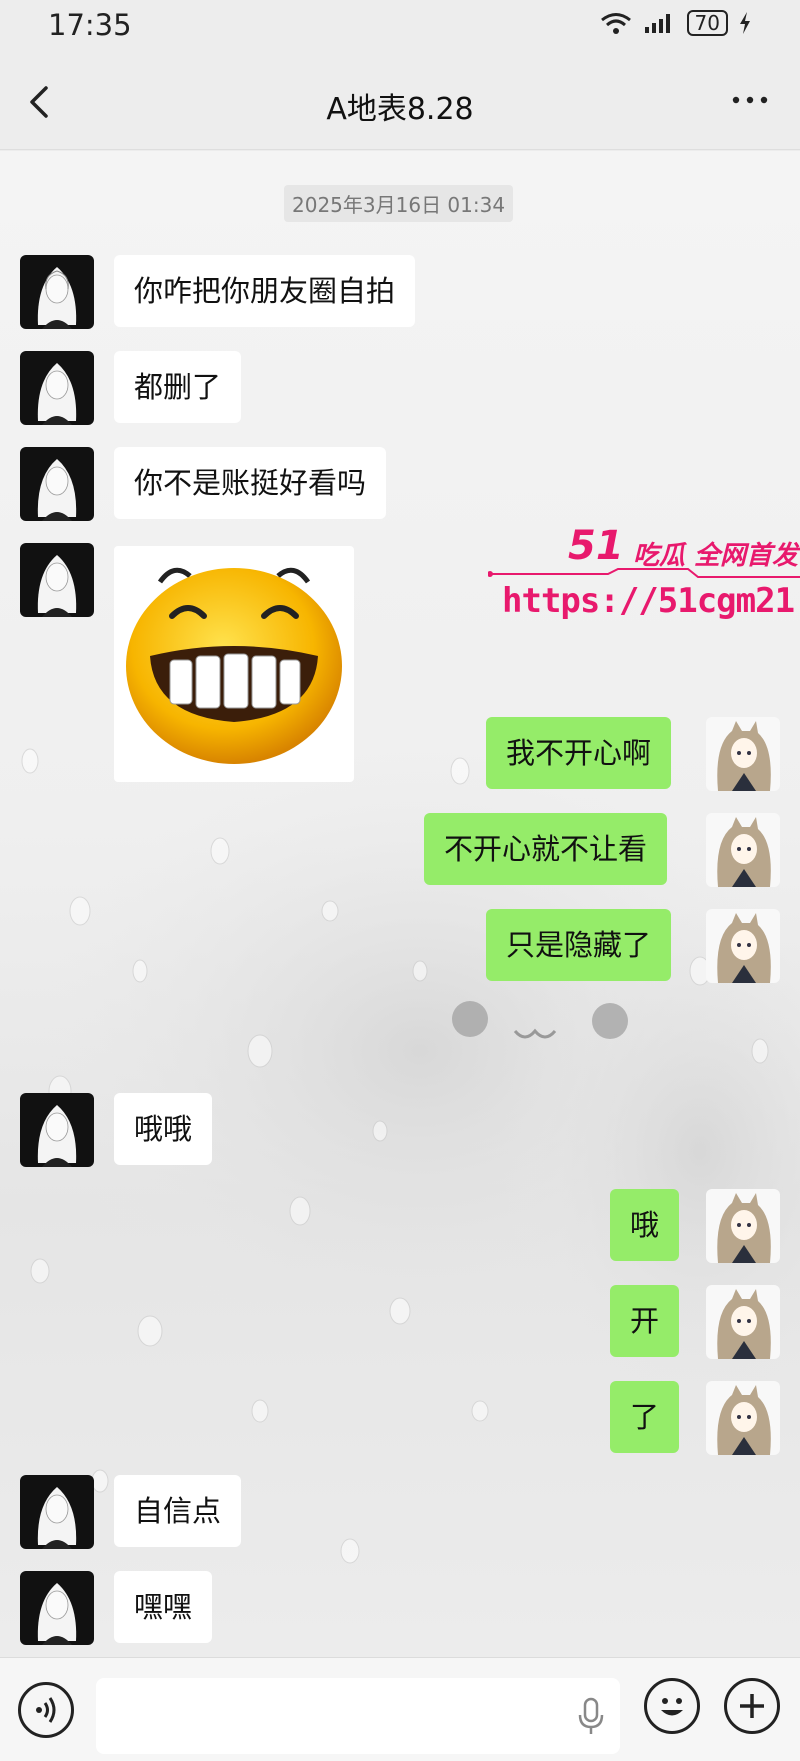 The height and width of the screenshot is (1761, 800). What do you see at coordinates (358, 1716) in the screenshot?
I see `message-input` at bounding box center [358, 1716].